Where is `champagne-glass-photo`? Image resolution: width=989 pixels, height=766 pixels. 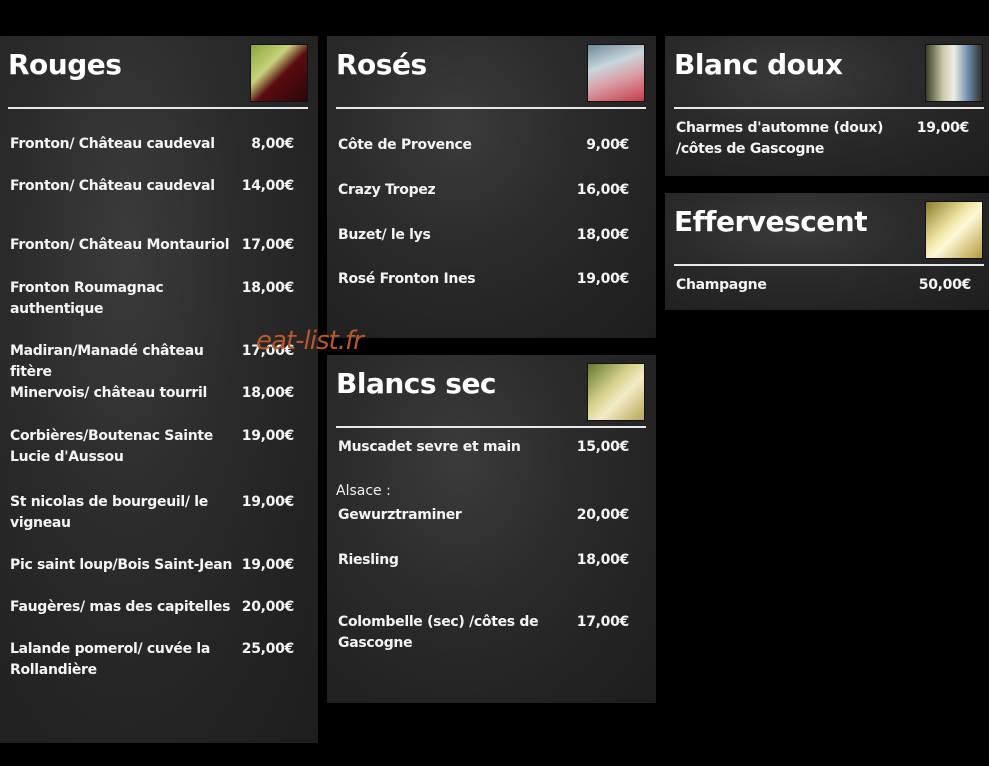
champagne-glass-photo is located at coordinates (954, 230).